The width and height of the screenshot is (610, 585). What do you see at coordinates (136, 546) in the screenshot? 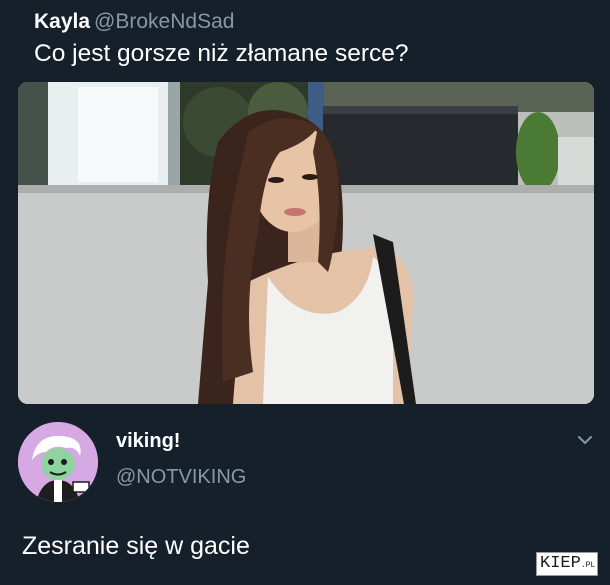
I see `reply-tweet-text: Zesranie się w gacie` at bounding box center [136, 546].